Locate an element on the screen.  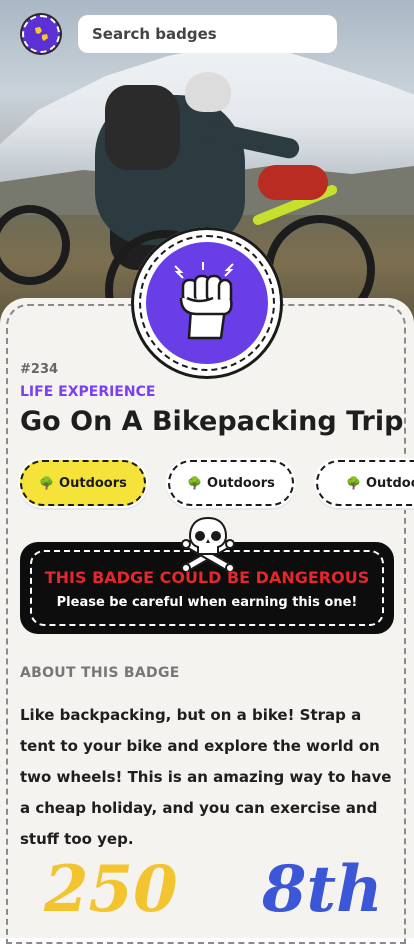
danger-title: THIS BADGE COULD BE DANGEROUS is located at coordinates (207, 577).